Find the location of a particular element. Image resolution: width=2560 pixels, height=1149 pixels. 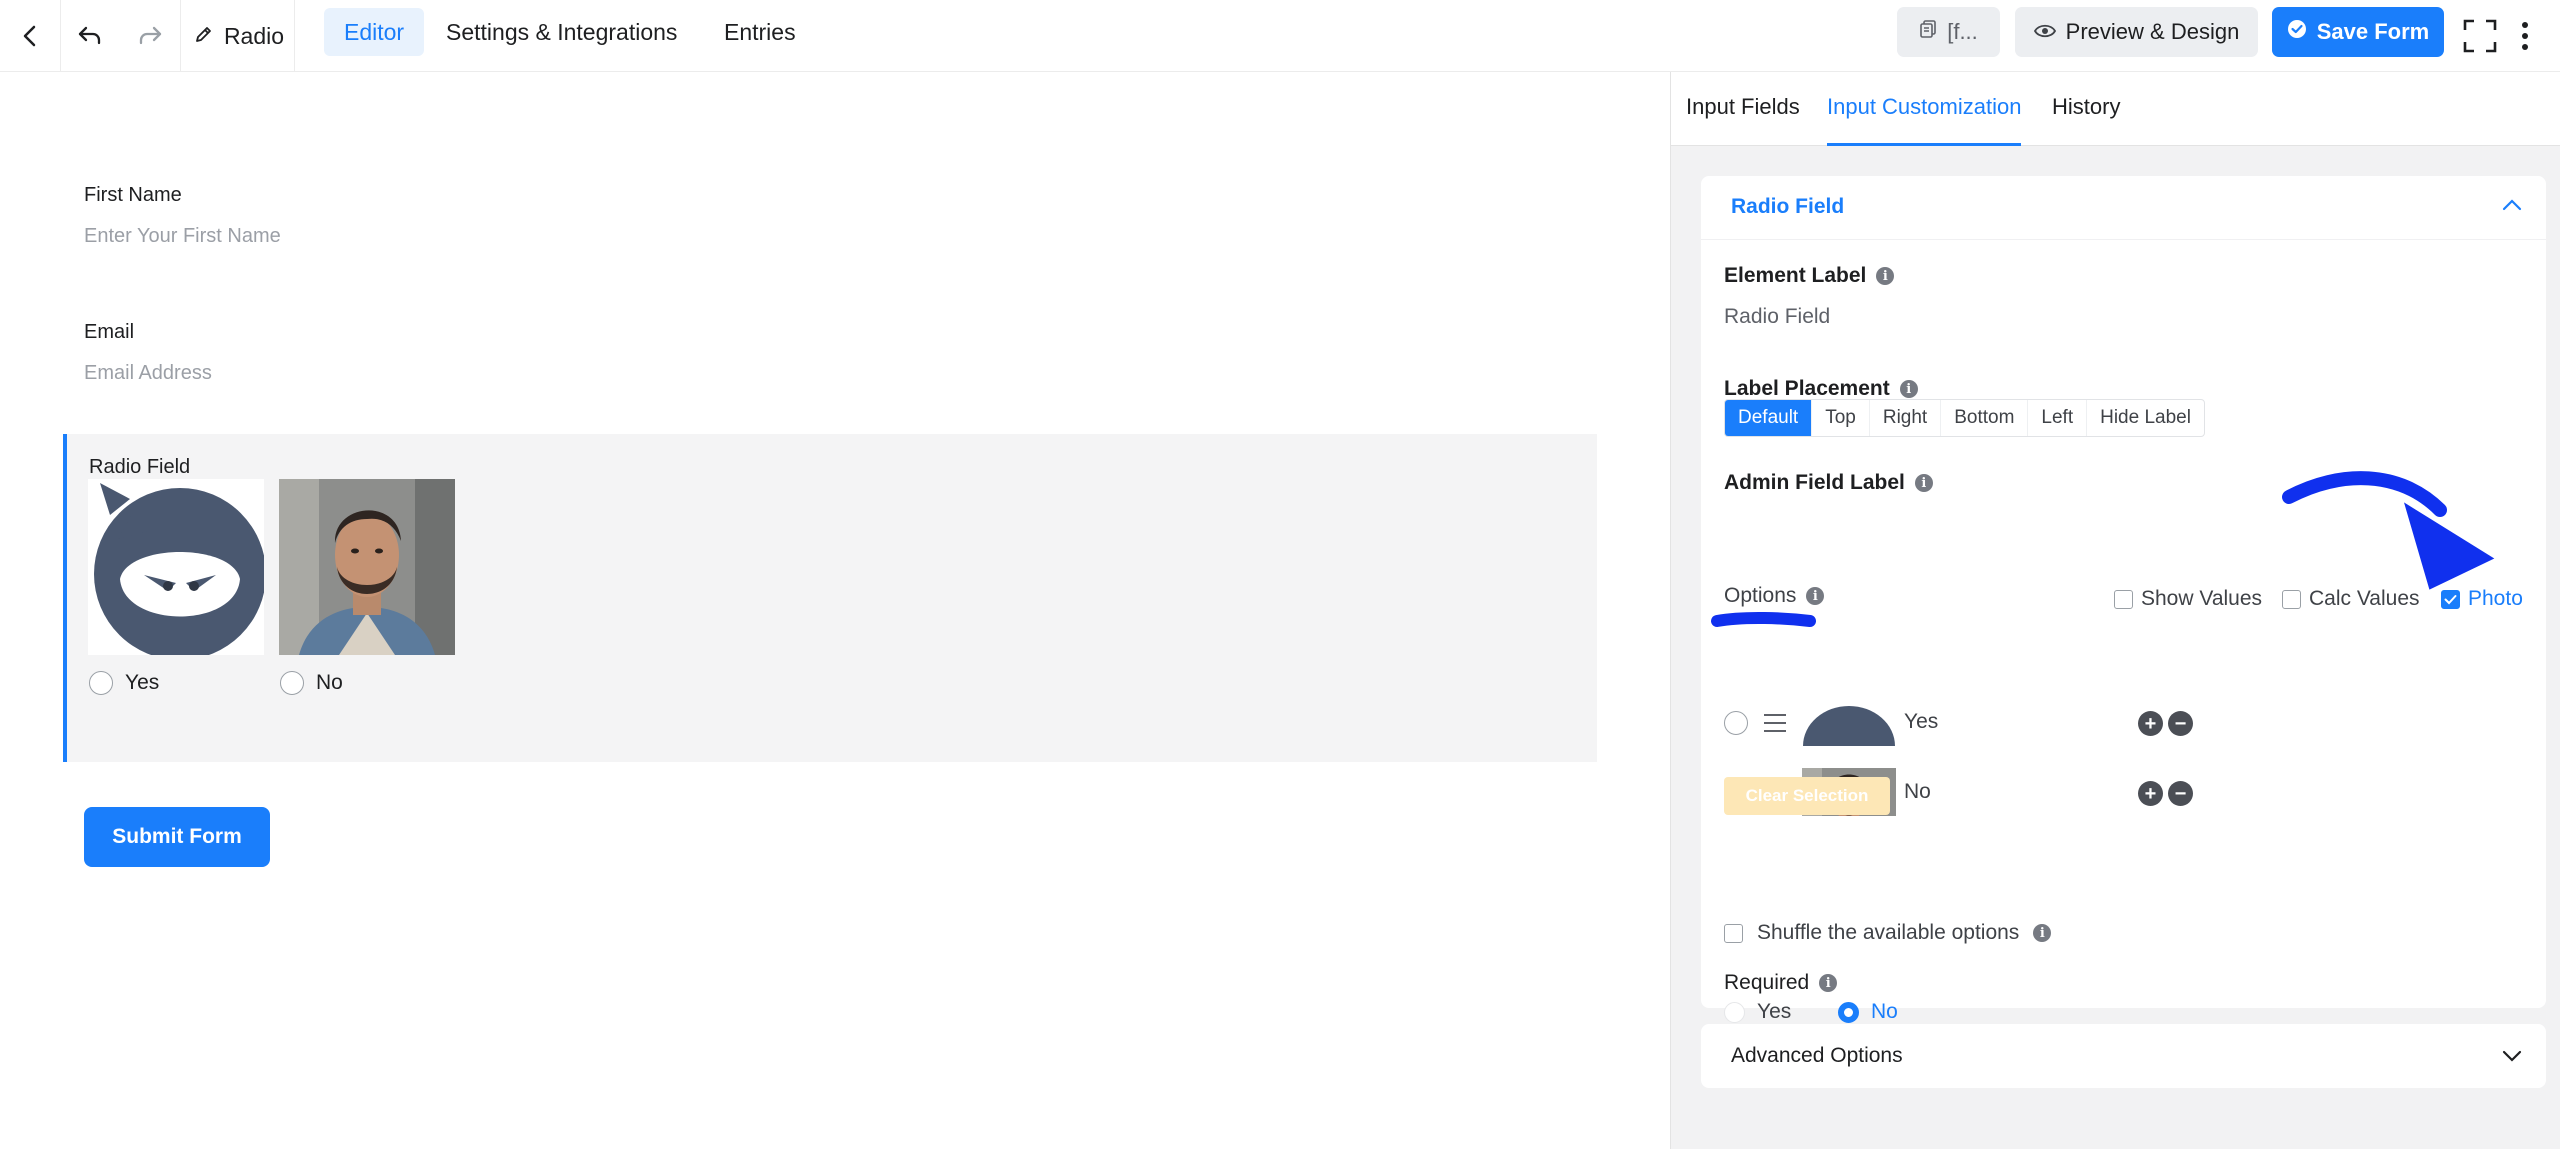

arrow-head-annotation is located at coordinates (2449, 546).